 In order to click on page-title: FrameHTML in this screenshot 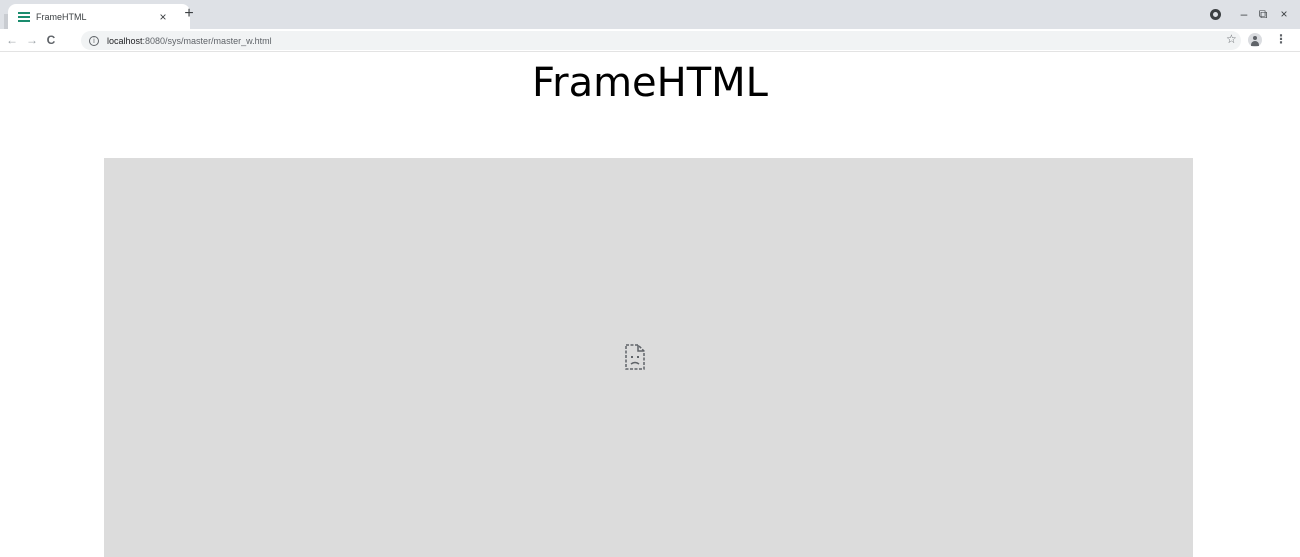, I will do `click(650, 83)`.